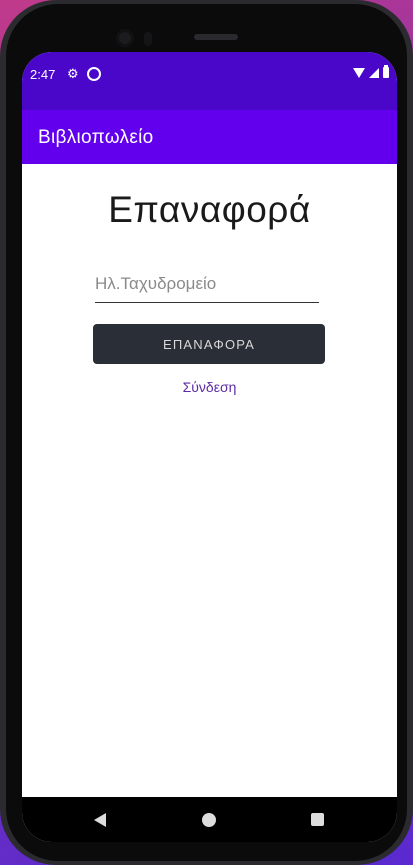 Image resolution: width=413 pixels, height=865 pixels. Describe the element at coordinates (96, 137) in the screenshot. I see `app-title: Βιβλιοπωλείο` at that location.